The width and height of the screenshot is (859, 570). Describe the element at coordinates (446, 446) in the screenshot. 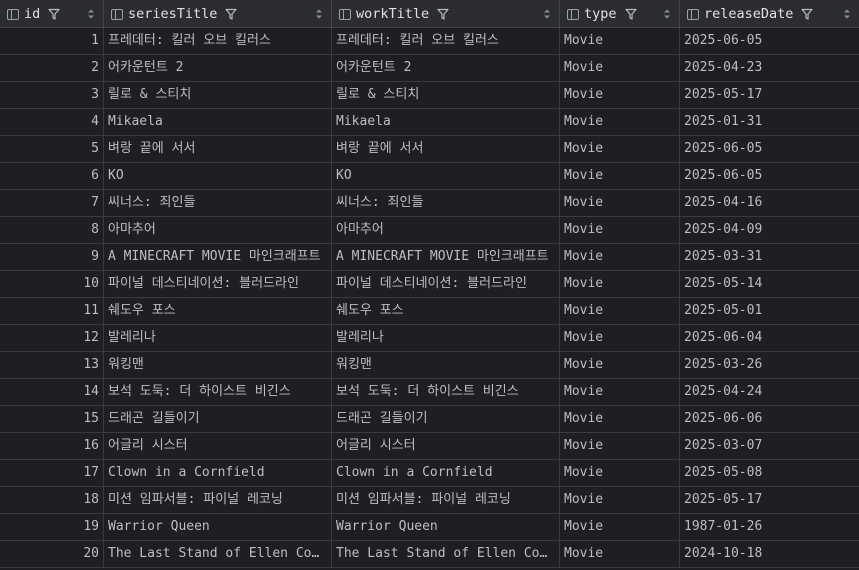

I see `cell-workTitle: 어글리 시스터` at that location.